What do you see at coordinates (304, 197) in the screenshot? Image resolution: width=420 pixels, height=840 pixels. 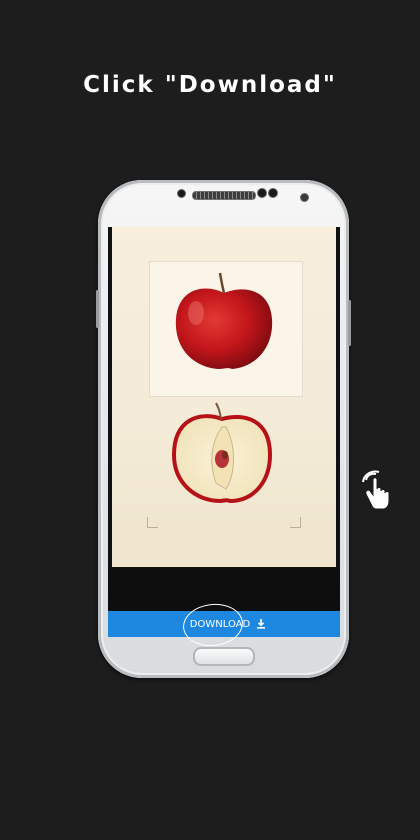 I see `front-camera-icon` at bounding box center [304, 197].